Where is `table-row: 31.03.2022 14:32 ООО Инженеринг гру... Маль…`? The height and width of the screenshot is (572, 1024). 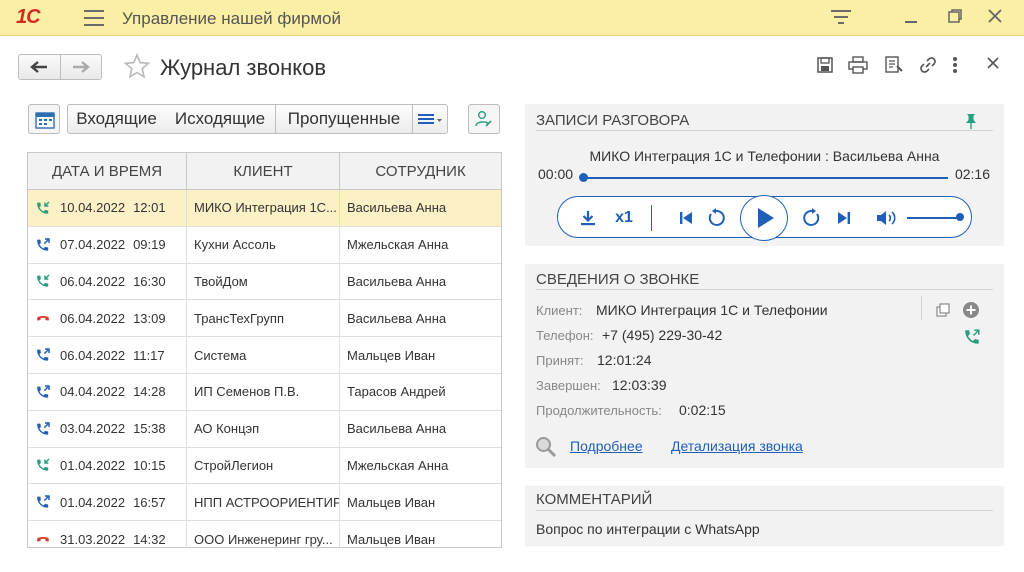
table-row: 31.03.2022 14:32 ООО Инженеринг гру... Маль… is located at coordinates (264, 534).